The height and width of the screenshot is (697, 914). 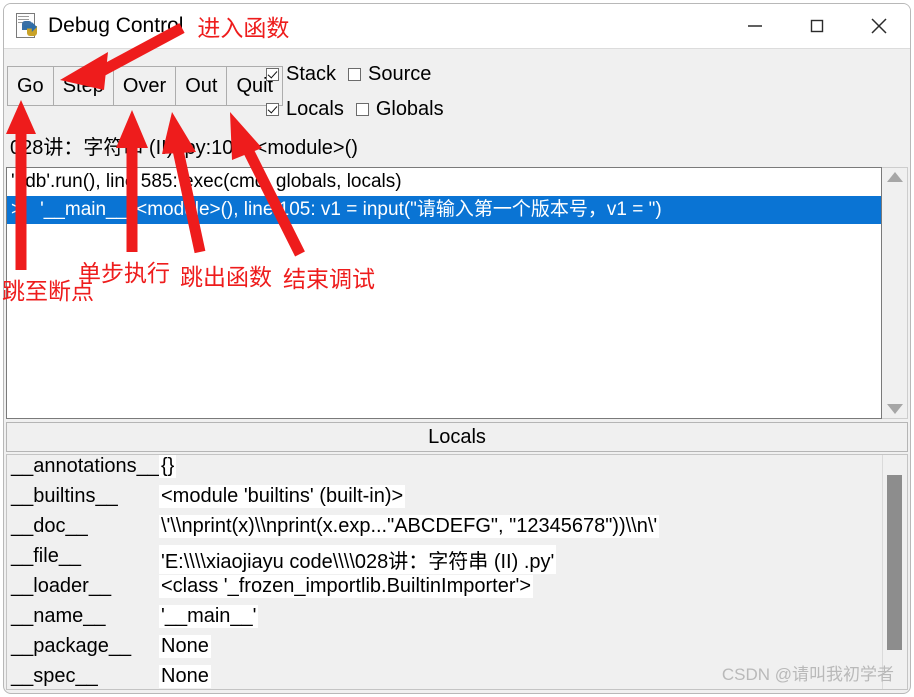 What do you see at coordinates (894, 562) in the screenshot?
I see `locals-scrollbar-thumb` at bounding box center [894, 562].